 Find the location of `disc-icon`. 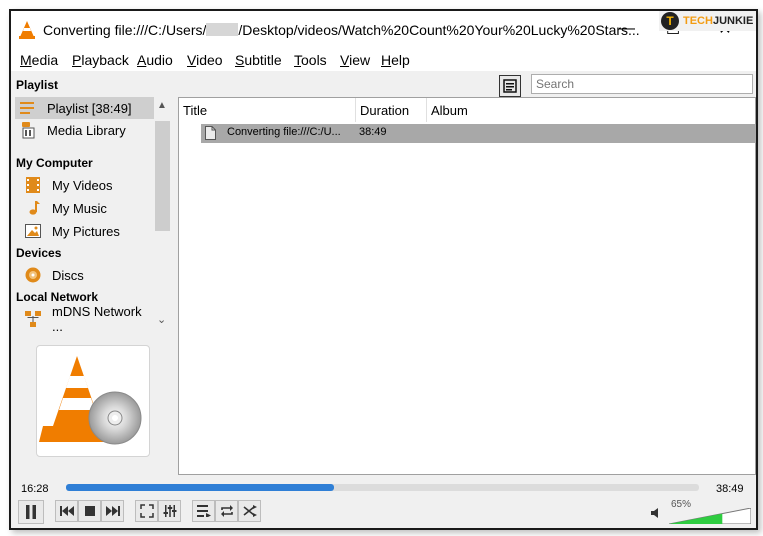

disc-icon is located at coordinates (33, 275).